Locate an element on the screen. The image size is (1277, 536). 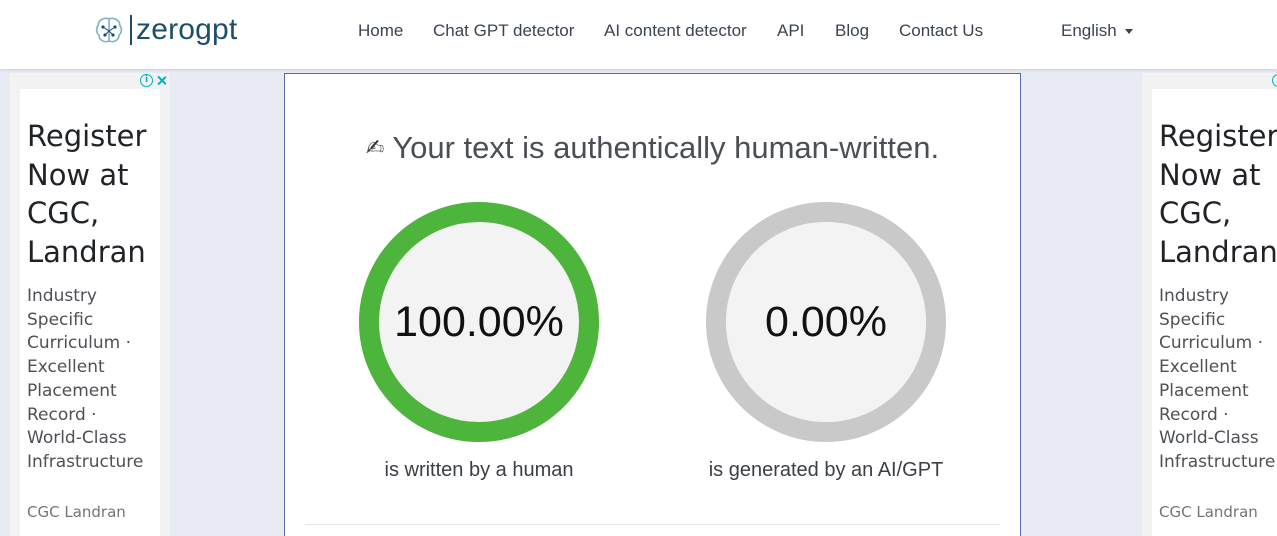
zerogpt-logo: zerogpt is located at coordinates (165, 30).